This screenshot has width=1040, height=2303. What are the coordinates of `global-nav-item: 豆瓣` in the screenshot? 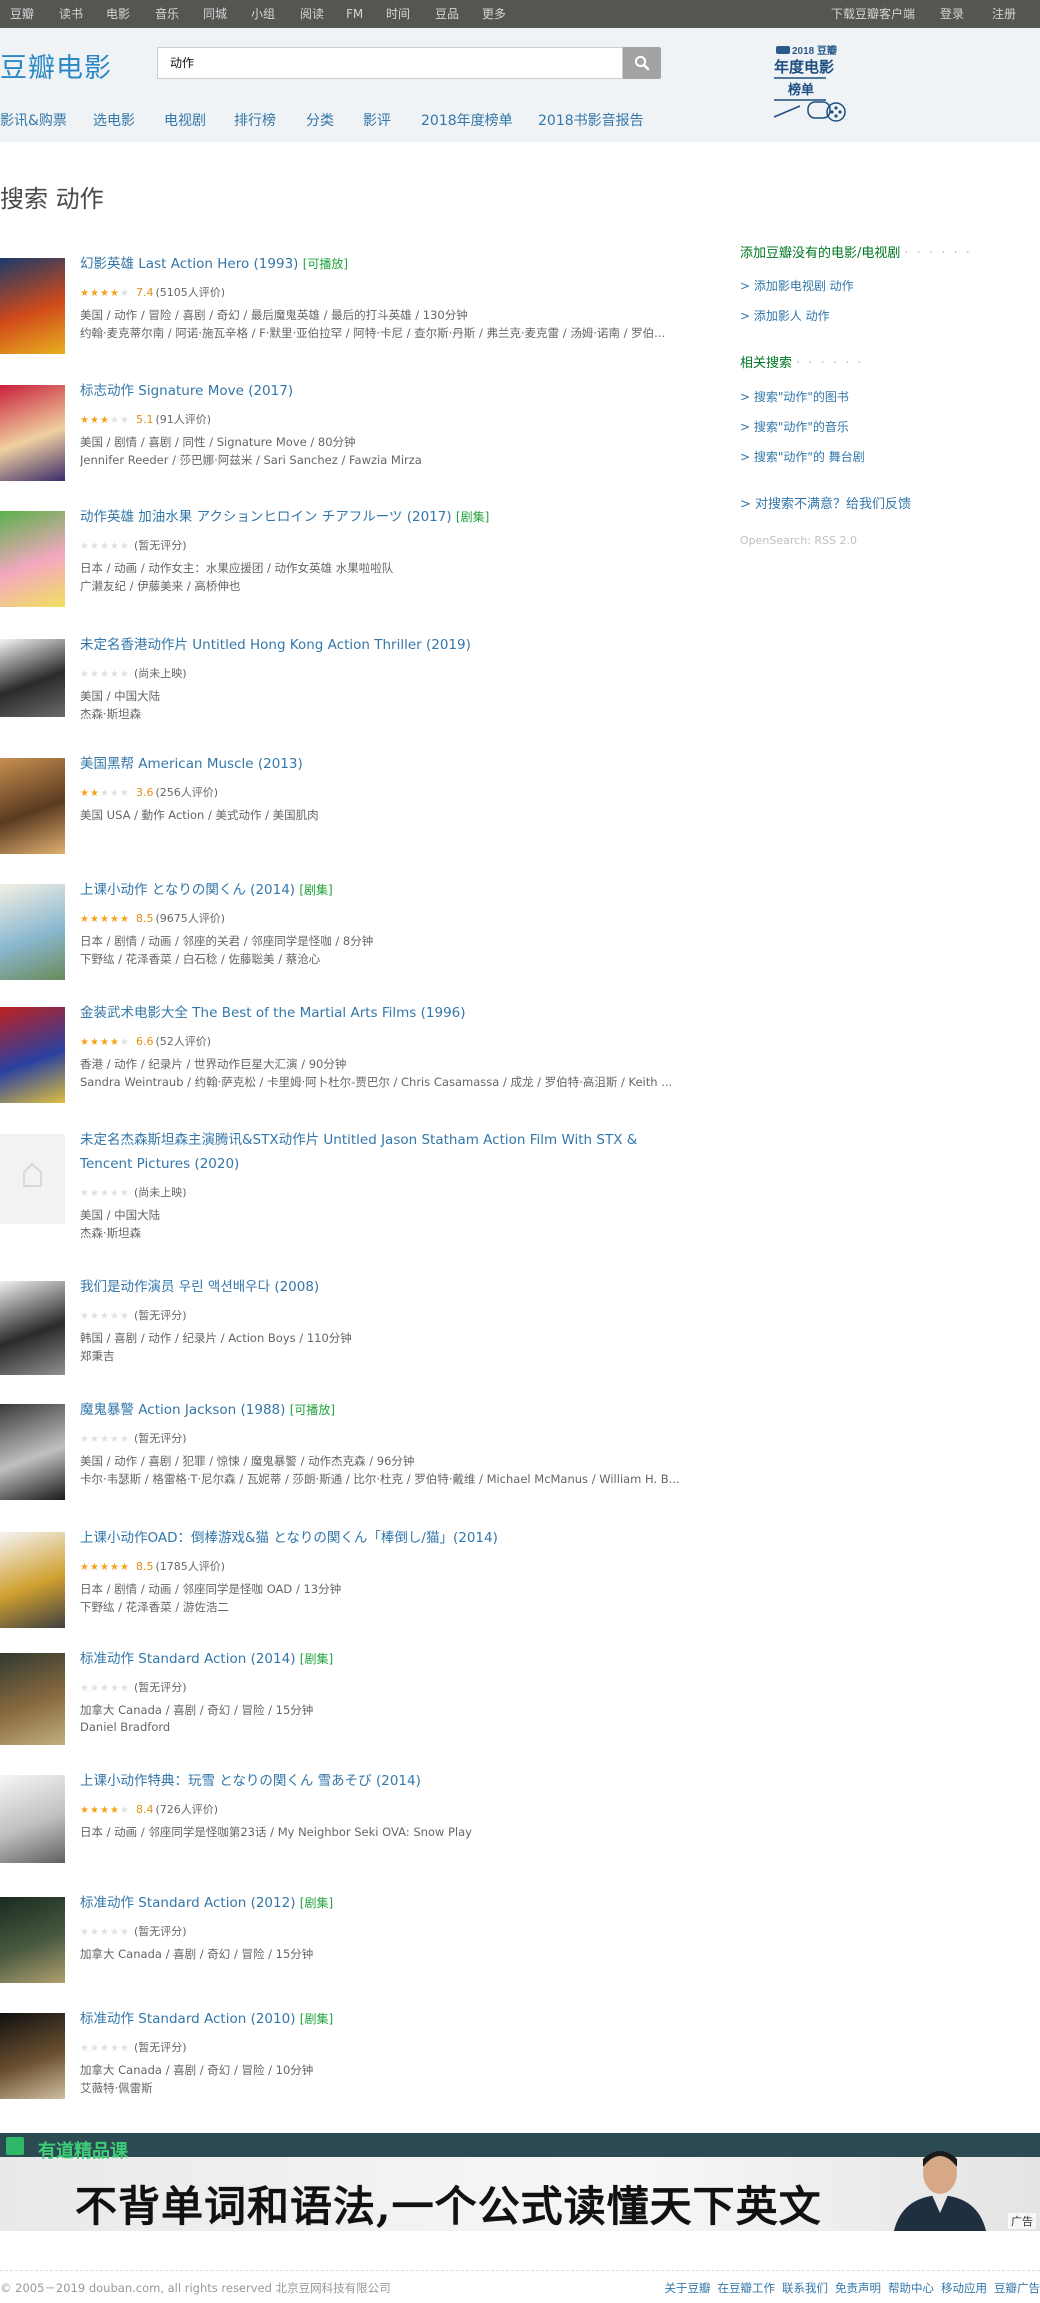 It's located at (22, 14).